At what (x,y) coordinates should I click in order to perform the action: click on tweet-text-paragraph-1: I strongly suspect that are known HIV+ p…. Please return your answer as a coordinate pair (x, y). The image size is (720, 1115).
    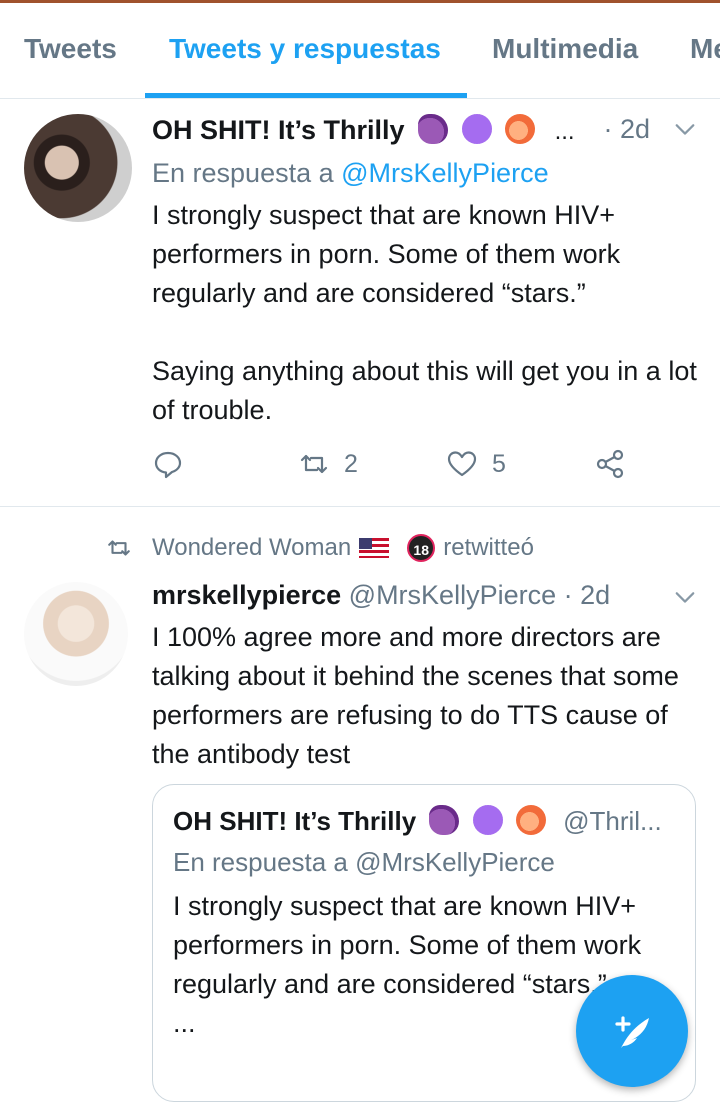
    Looking at the image, I should click on (386, 254).